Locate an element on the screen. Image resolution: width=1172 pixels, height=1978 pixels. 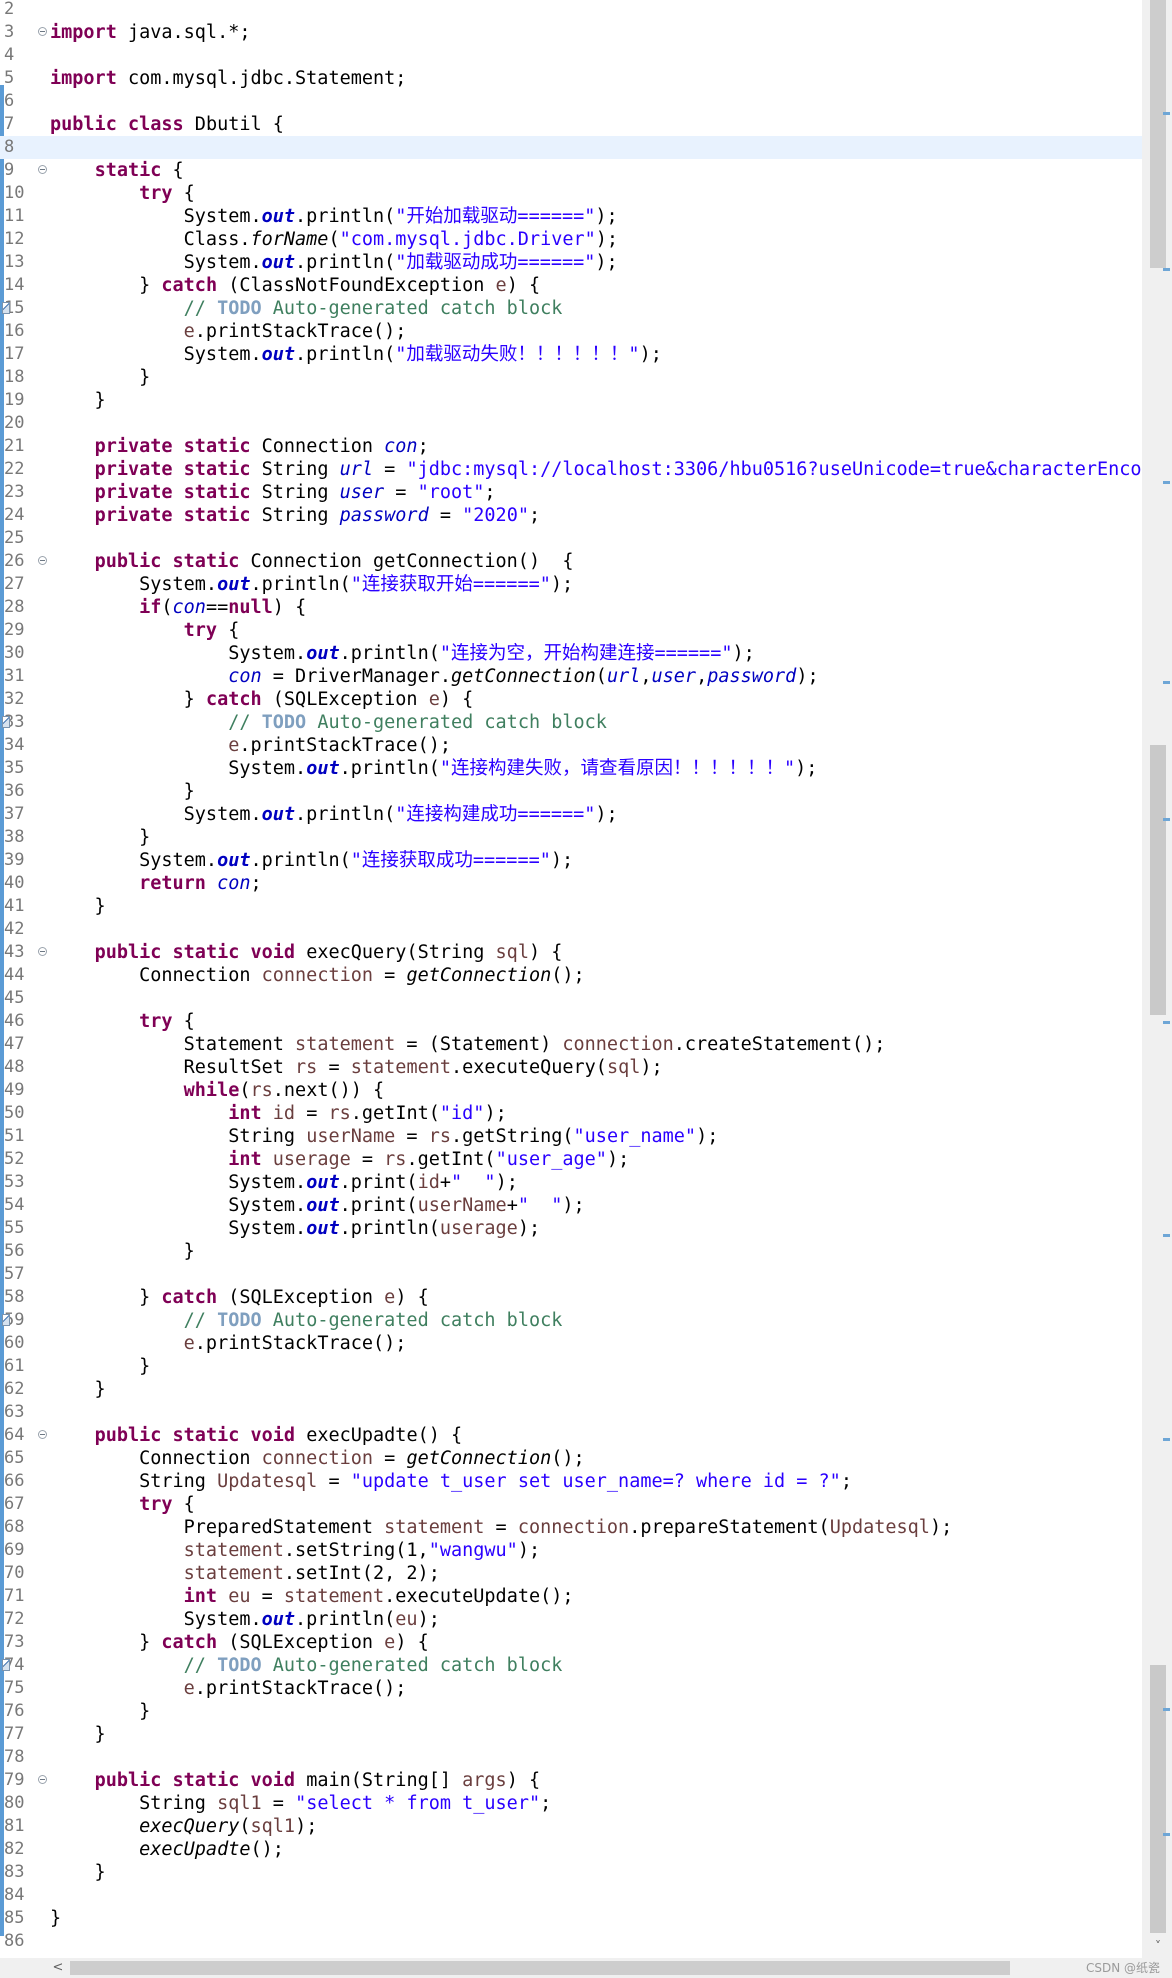
code-line: 27 System.out.println("连接获取开始======"); is located at coordinates (571, 584).